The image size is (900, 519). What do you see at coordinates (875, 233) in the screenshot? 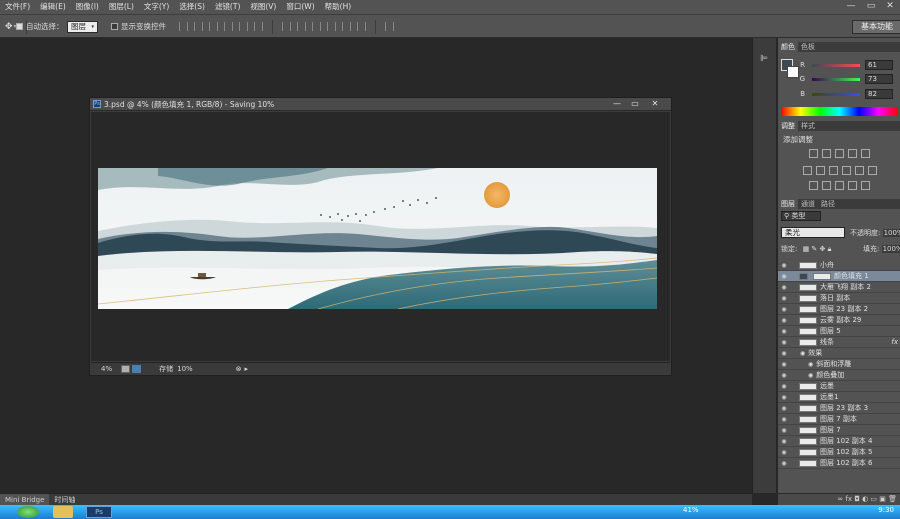
I see `opacity-control: 不透明度: 100%` at bounding box center [875, 233].